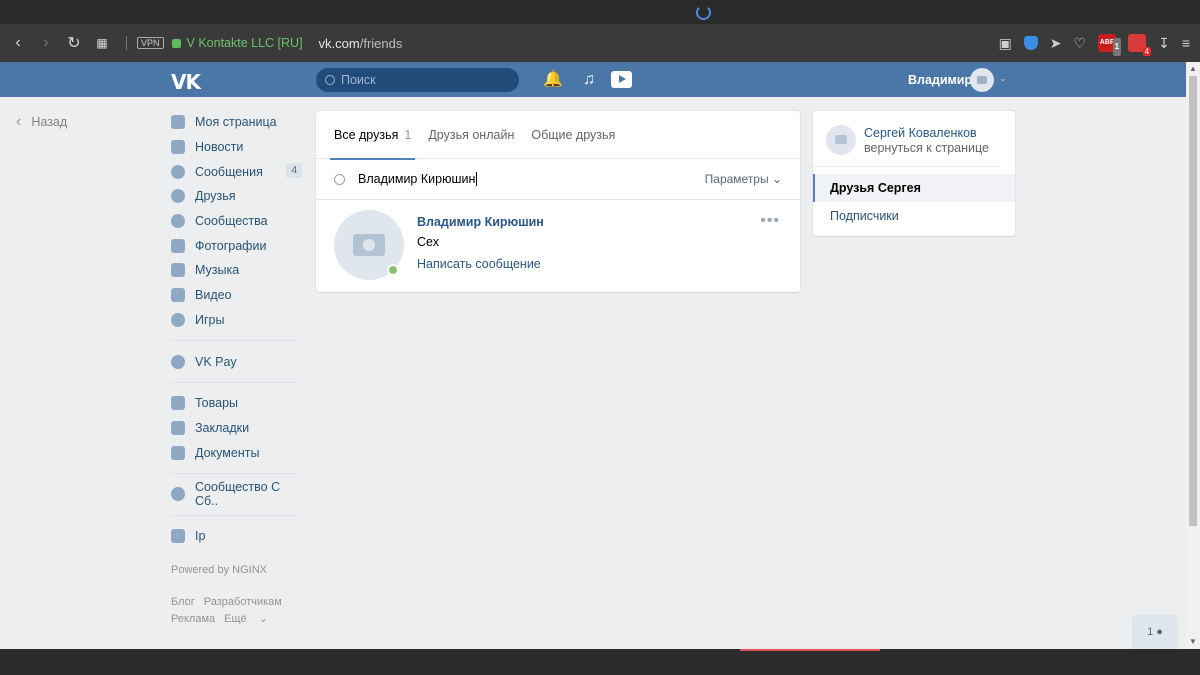 The height and width of the screenshot is (675, 1200). What do you see at coordinates (743, 179) in the screenshot?
I see `parameters-dropdown: Параметры ⌄` at bounding box center [743, 179].